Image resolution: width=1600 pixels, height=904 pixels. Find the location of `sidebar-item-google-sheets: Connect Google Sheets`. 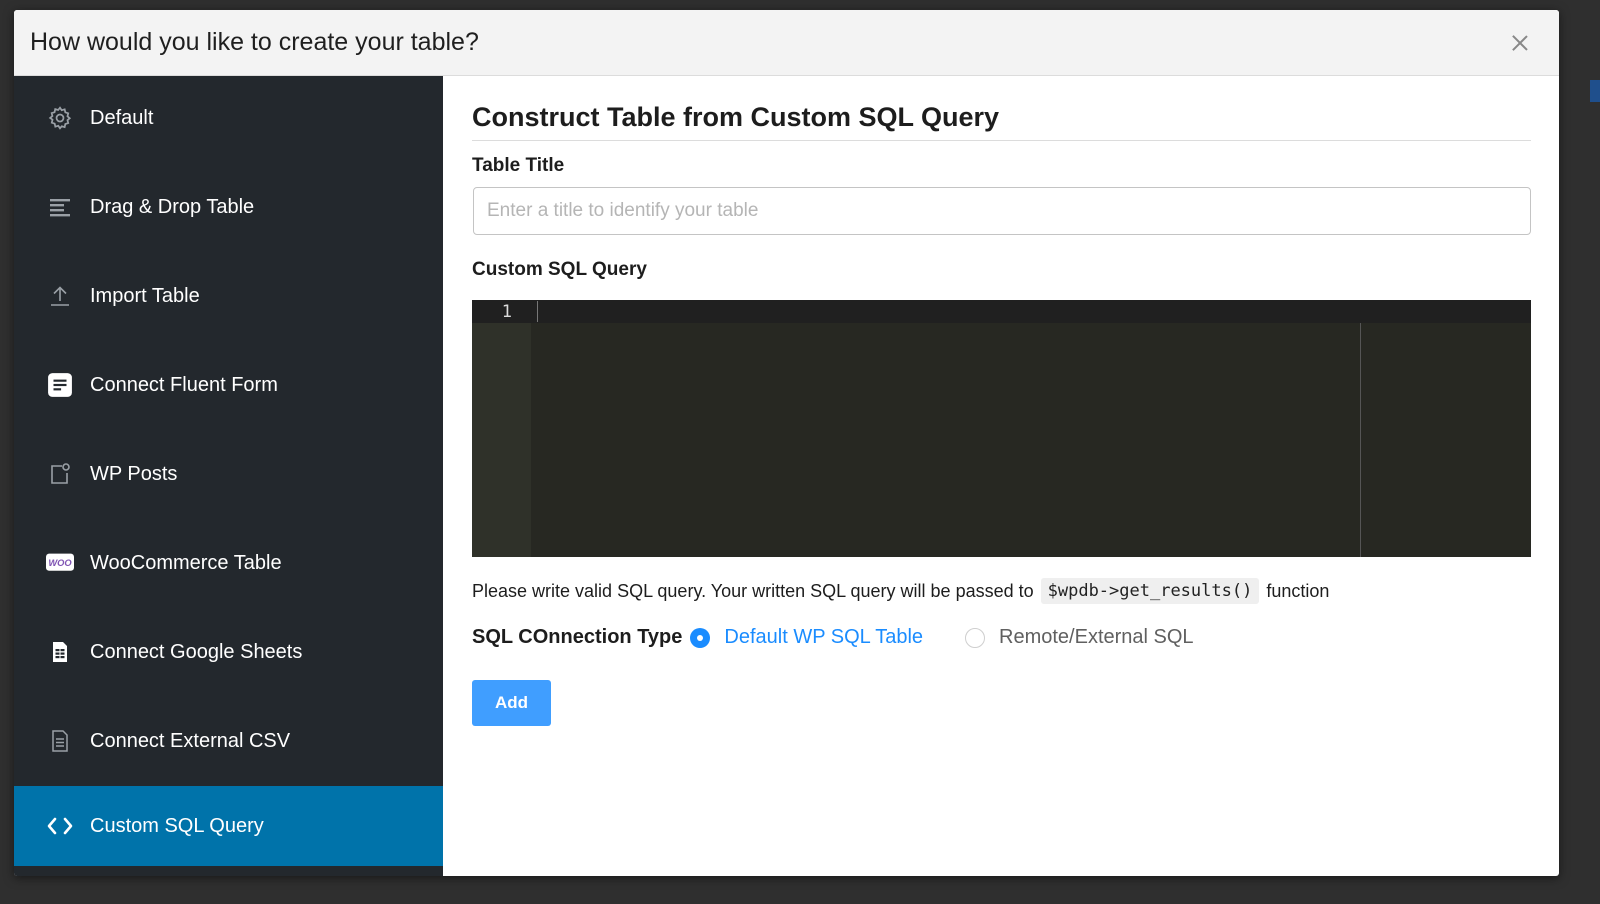

sidebar-item-google-sheets: Connect Google Sheets is located at coordinates (228, 652).